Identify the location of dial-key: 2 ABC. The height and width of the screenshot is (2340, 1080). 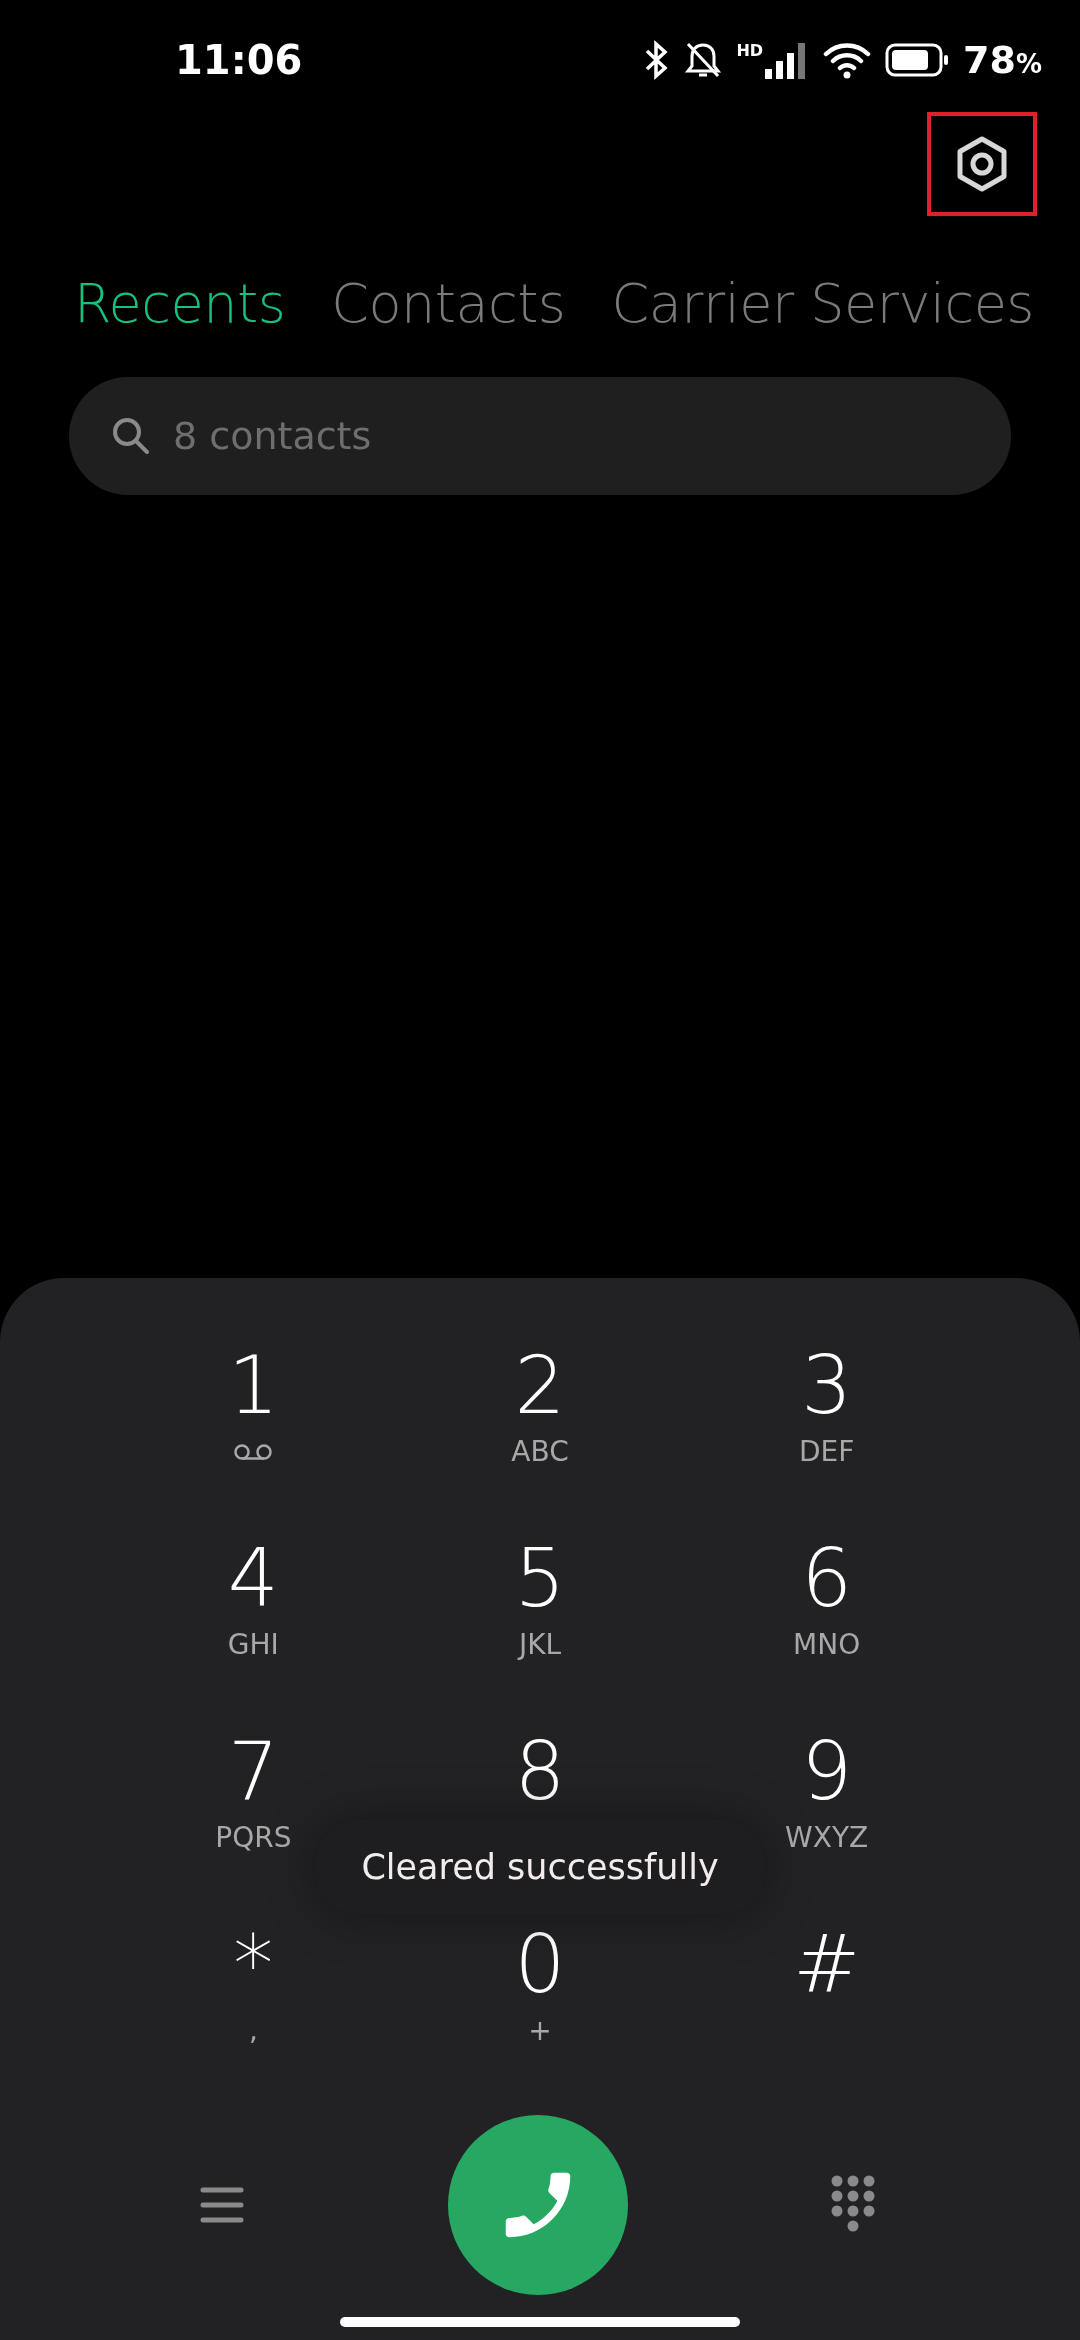
(540, 1404).